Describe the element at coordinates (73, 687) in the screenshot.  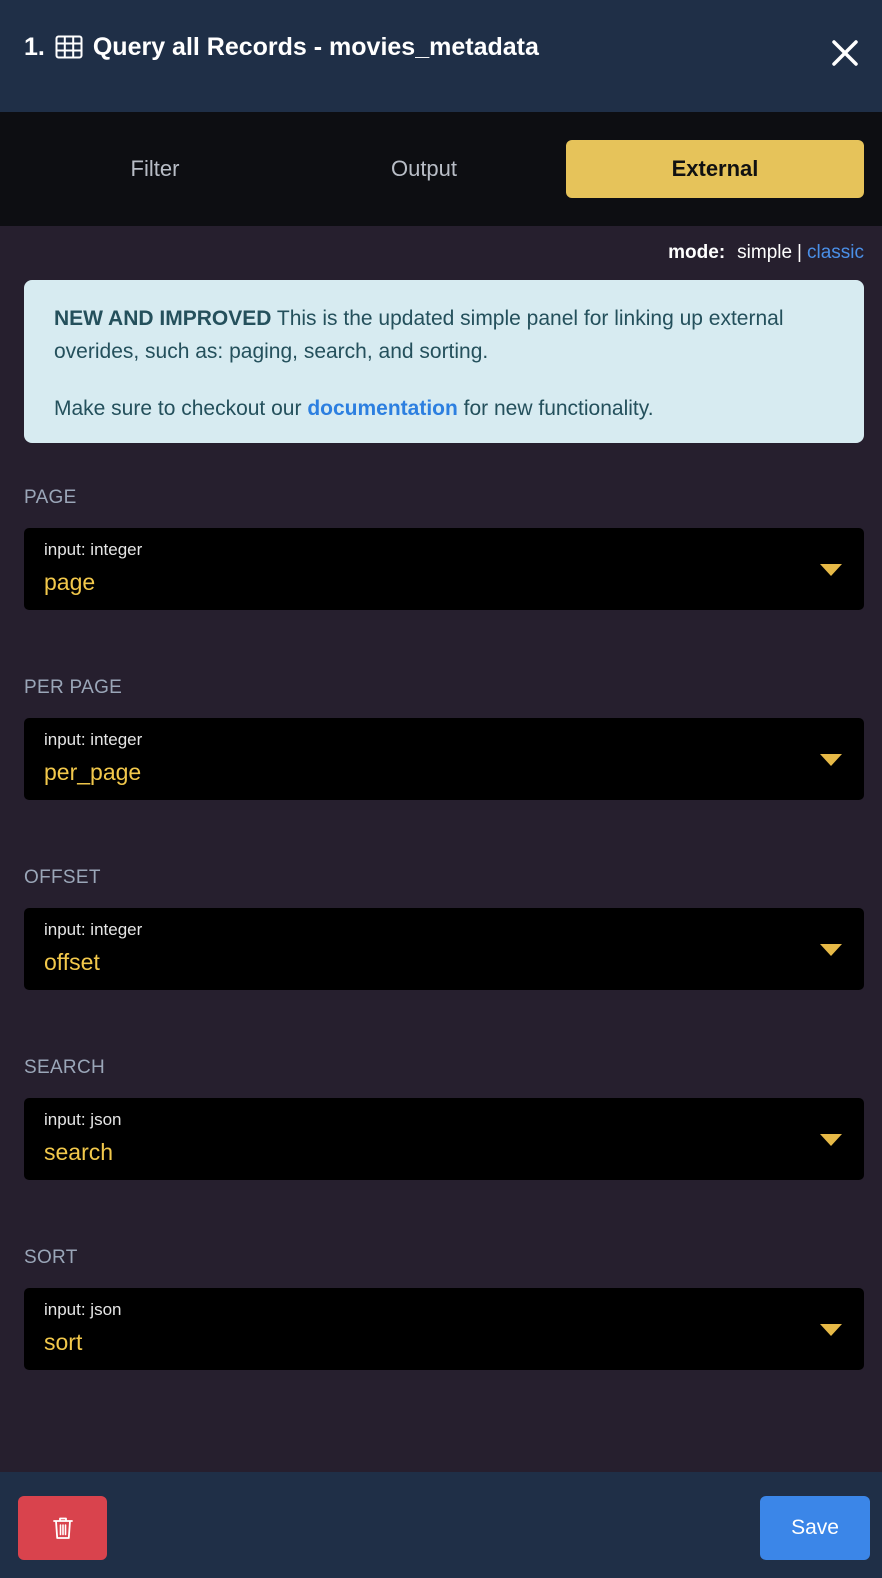
I see `field-label-per-page: PER PAGE` at that location.